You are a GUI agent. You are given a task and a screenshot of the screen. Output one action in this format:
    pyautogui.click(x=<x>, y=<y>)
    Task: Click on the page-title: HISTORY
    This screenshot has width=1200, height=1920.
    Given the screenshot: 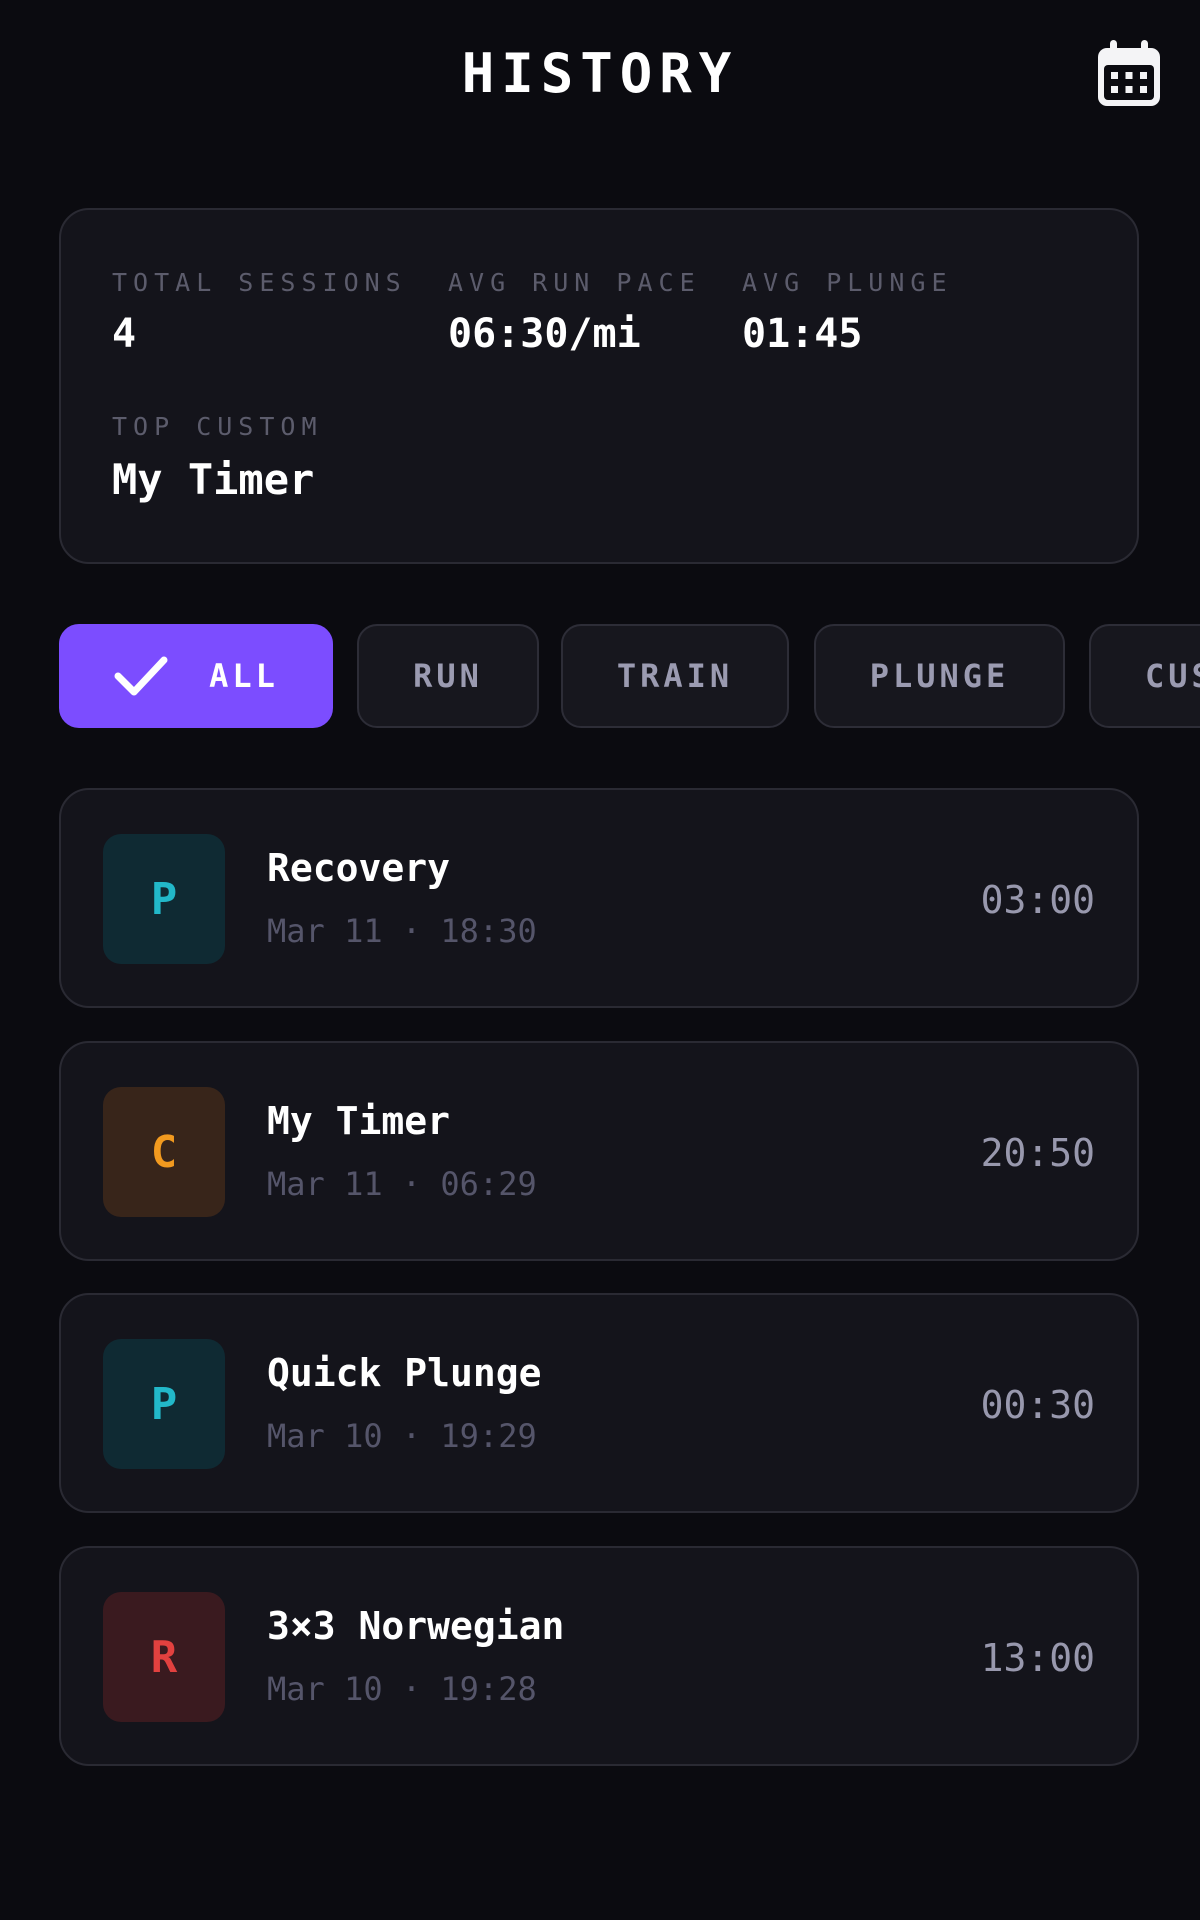 What is the action you would take?
    pyautogui.click(x=600, y=73)
    